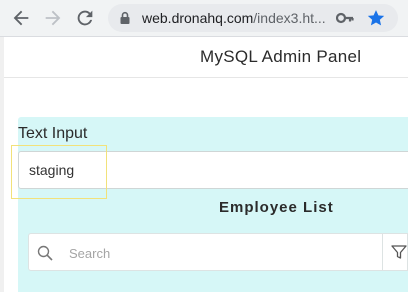  I want to click on app-header: MySQL Admin Panel, so click(206, 57).